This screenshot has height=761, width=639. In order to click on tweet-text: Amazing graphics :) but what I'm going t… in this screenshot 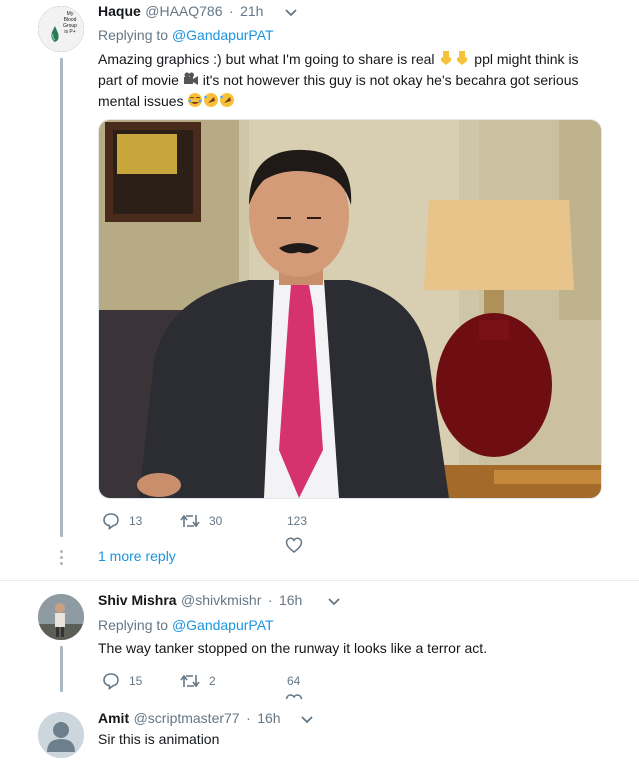, I will do `click(348, 80)`.